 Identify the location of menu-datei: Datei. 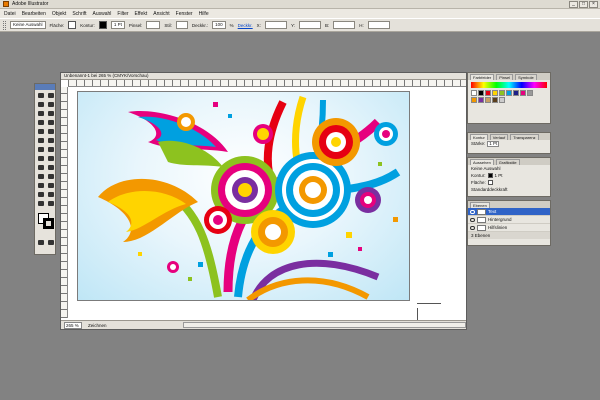
(10, 14).